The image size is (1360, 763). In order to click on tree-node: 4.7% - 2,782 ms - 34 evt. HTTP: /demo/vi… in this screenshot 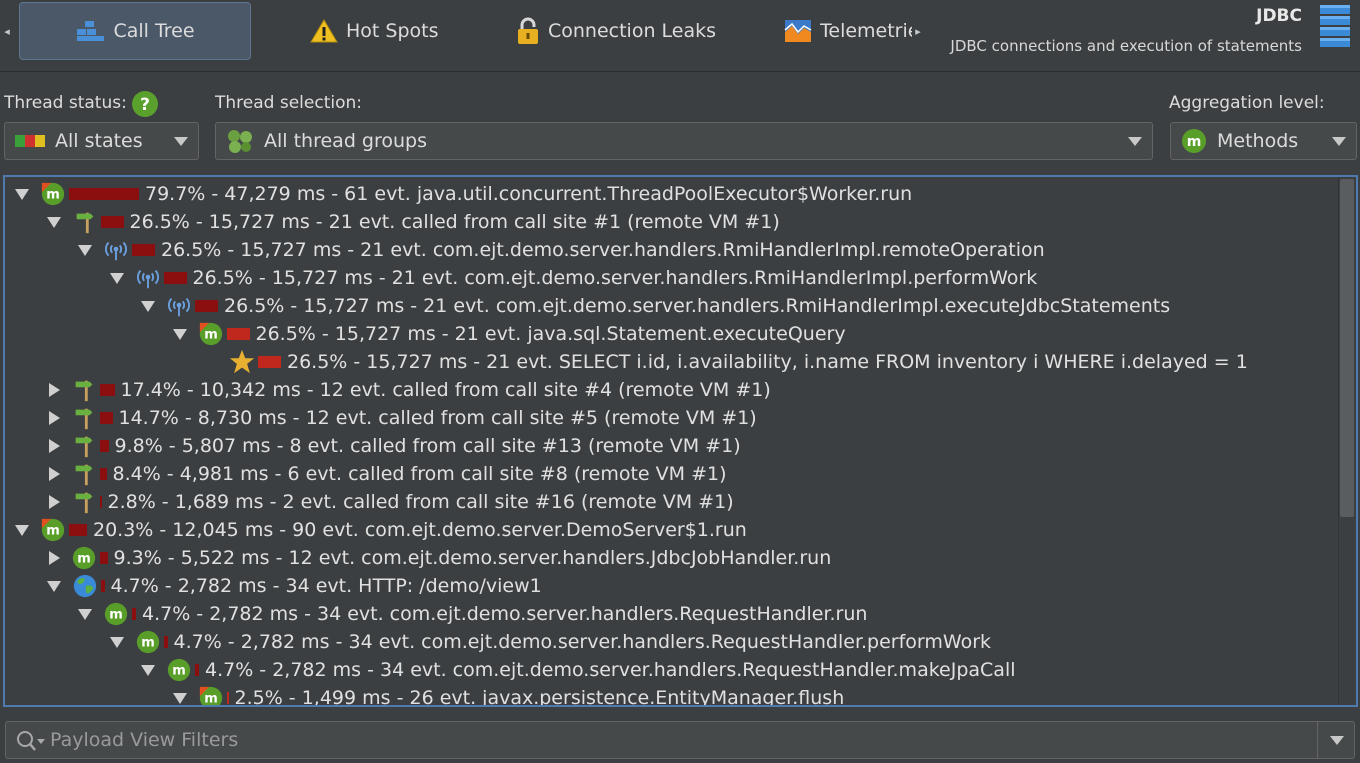, I will do `click(294, 586)`.